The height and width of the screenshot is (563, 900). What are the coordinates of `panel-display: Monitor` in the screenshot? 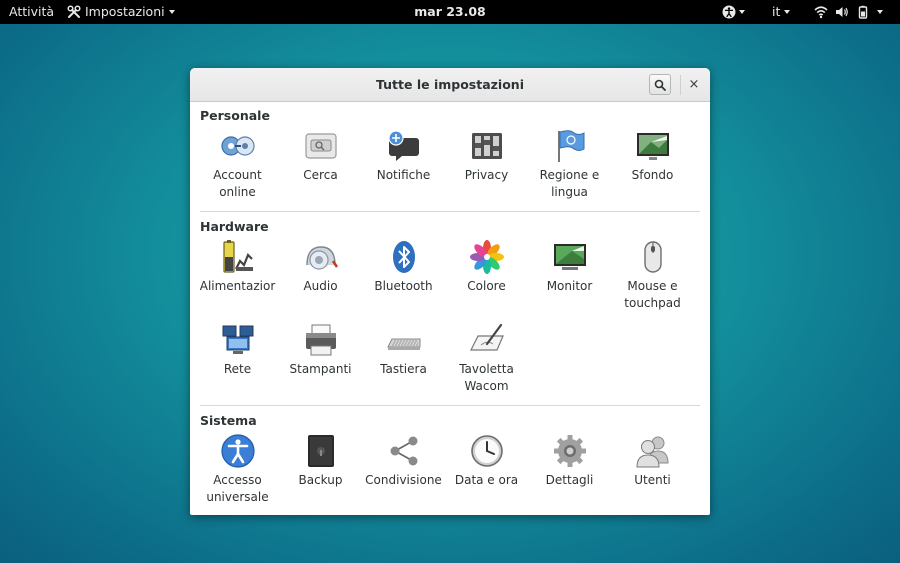 It's located at (569, 267).